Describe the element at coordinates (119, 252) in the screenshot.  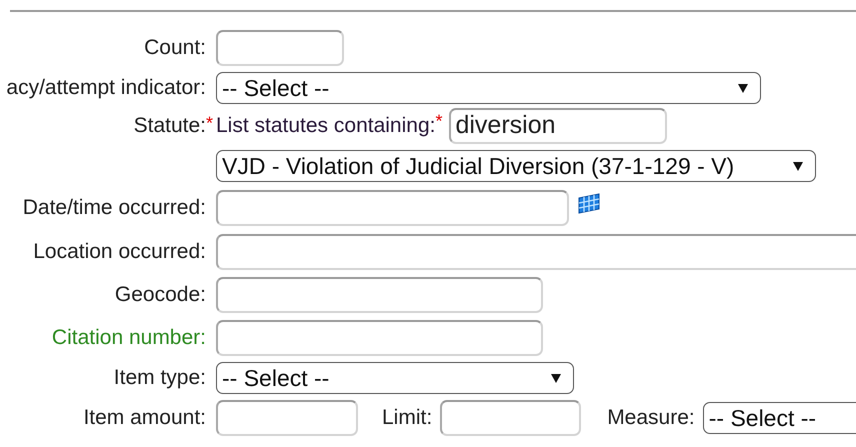
I see `field-label: Location occurred:` at that location.